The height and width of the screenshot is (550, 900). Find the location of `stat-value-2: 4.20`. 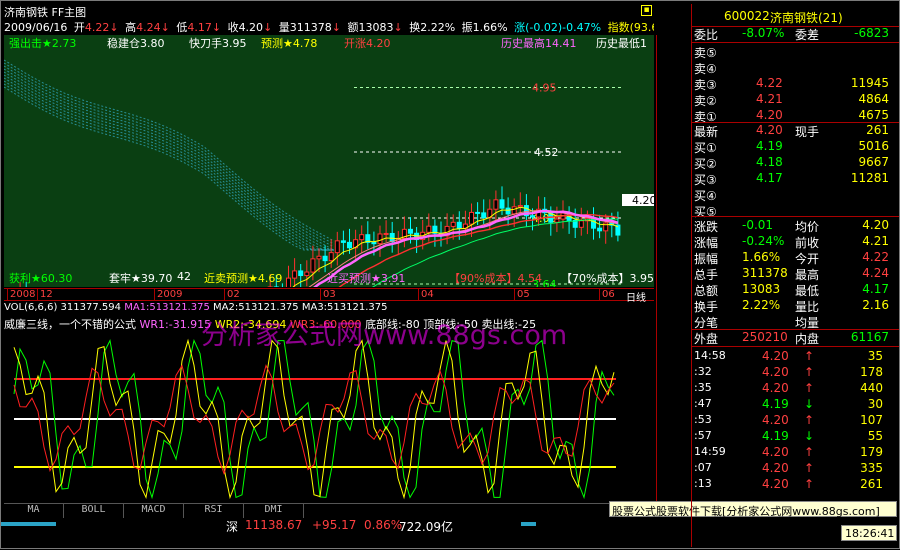

stat-value-2: 4.20 is located at coordinates (875, 225).